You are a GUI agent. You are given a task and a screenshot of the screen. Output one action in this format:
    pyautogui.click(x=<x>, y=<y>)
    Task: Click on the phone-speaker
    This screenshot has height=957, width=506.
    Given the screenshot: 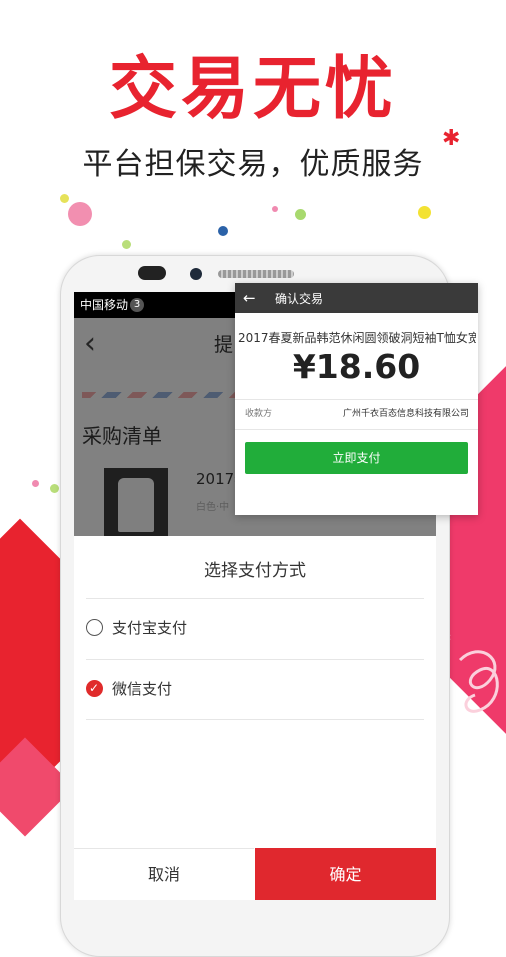 What is the action you would take?
    pyautogui.click(x=256, y=274)
    